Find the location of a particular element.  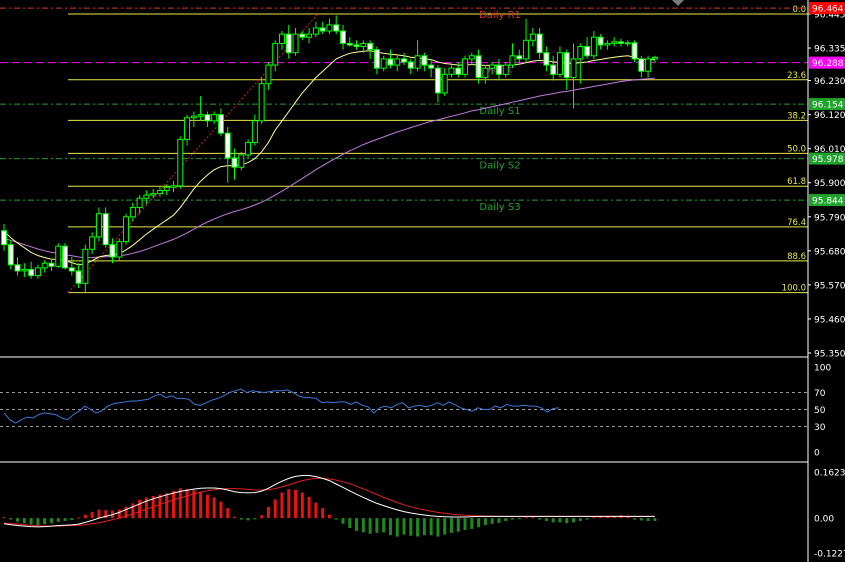

macd-bar is located at coordinates (255, 519).